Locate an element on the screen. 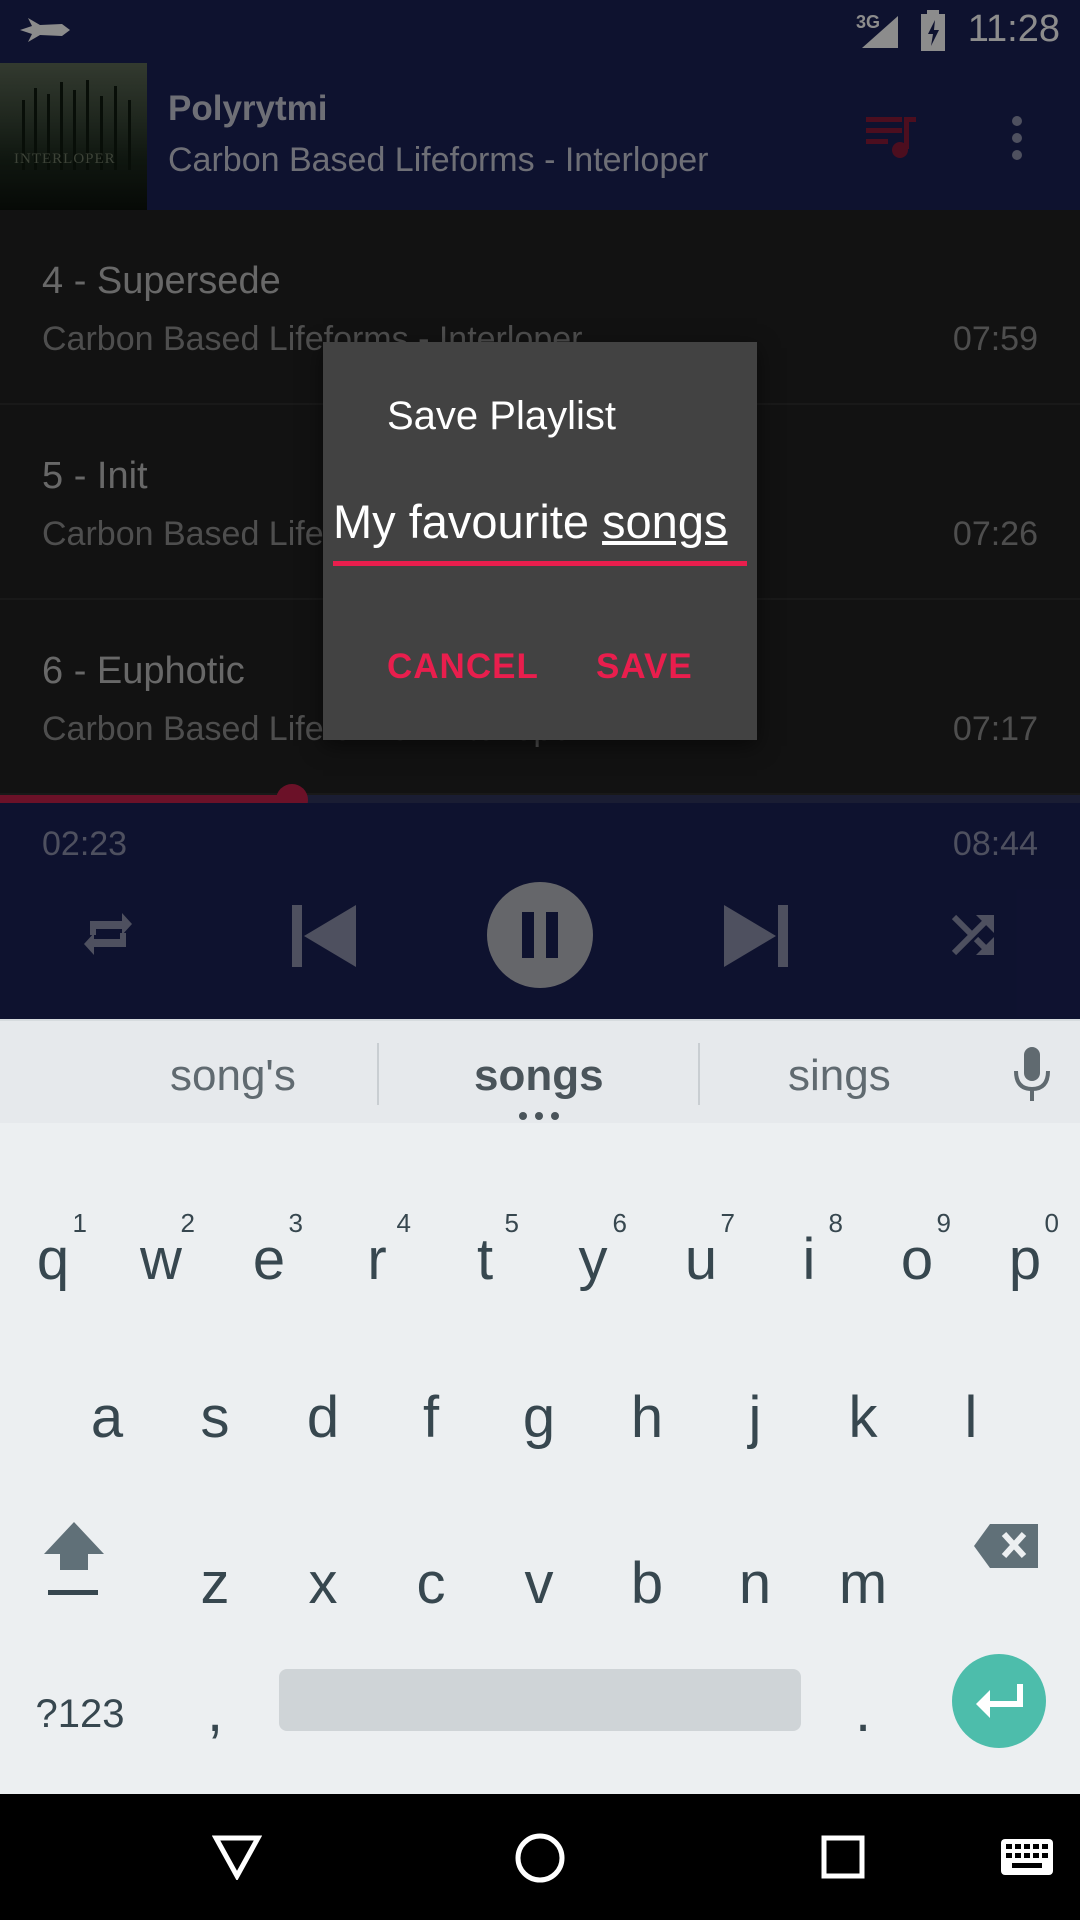 This screenshot has width=1080, height=1920. key-e: e3 is located at coordinates (269, 1250).